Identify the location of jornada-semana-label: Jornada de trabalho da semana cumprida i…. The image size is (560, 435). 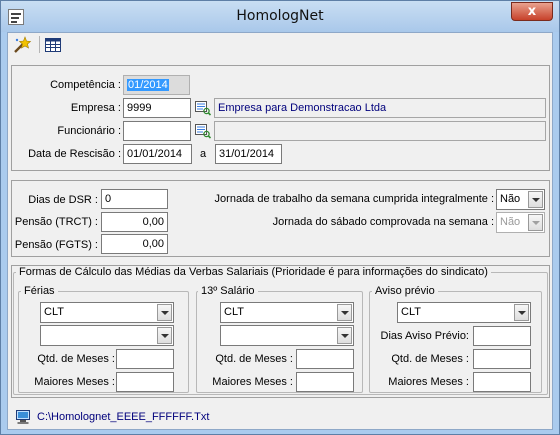
(354, 199).